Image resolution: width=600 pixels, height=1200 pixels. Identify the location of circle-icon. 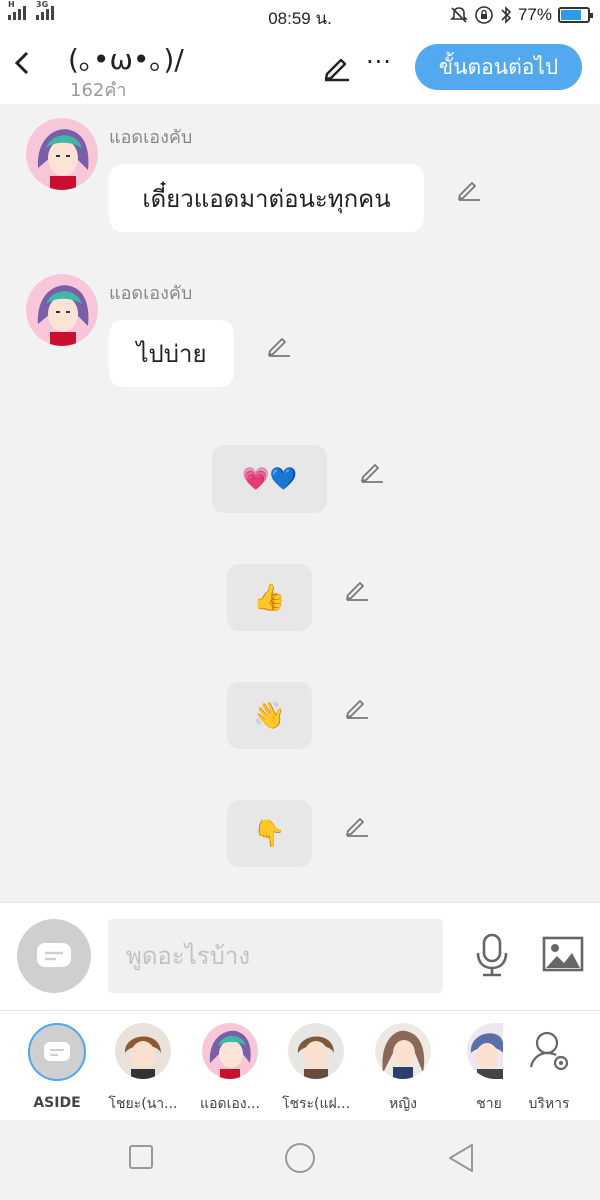
(300, 1158).